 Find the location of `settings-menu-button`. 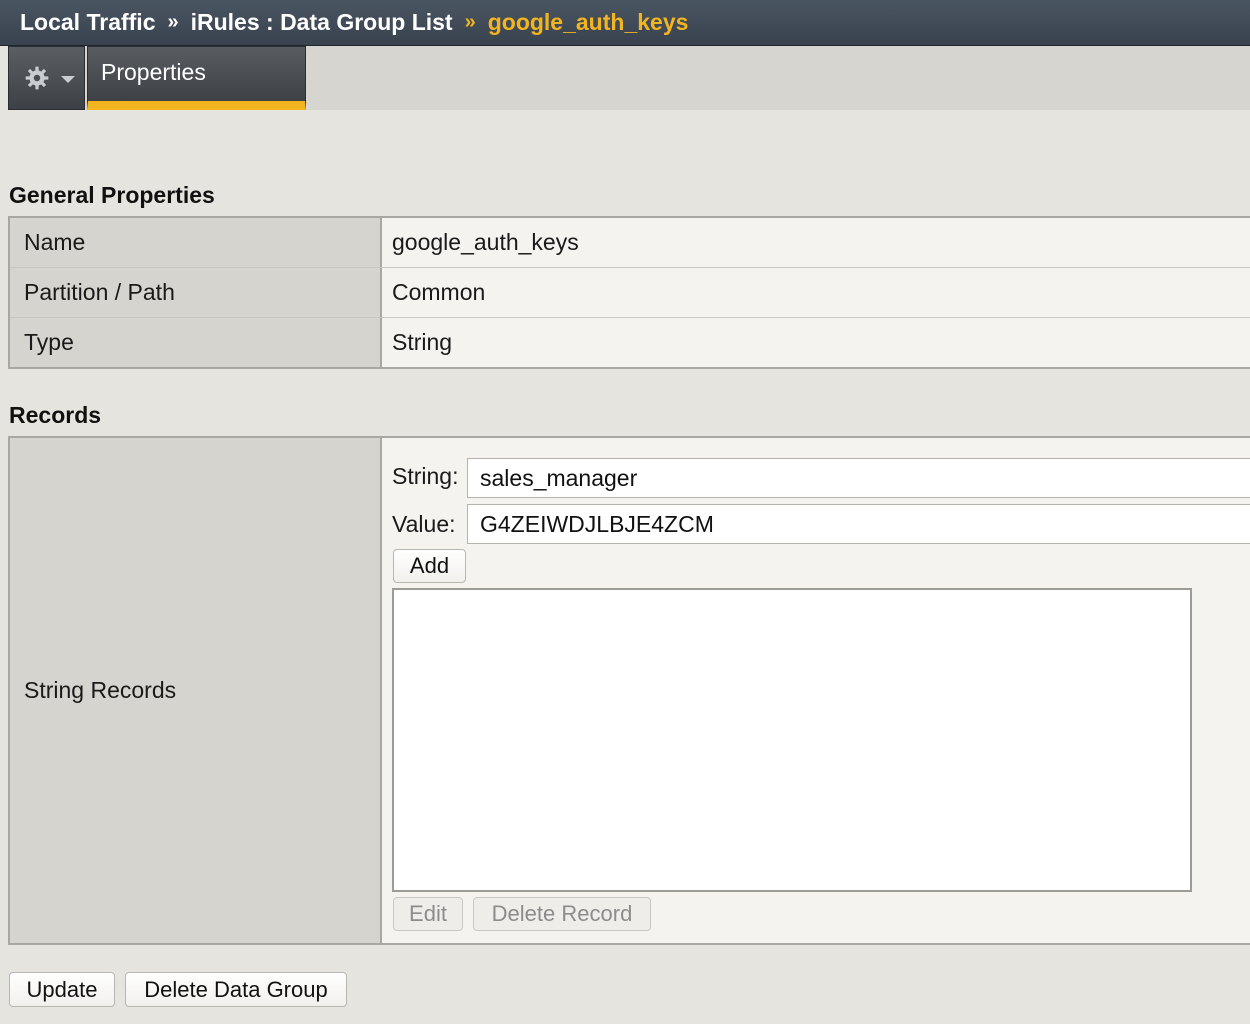

settings-menu-button is located at coordinates (46, 78).